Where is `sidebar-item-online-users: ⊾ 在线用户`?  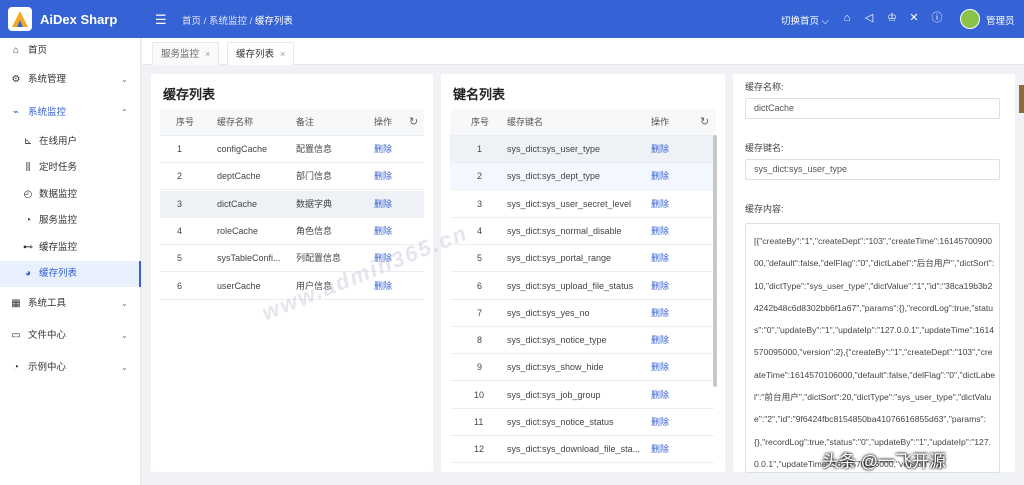 sidebar-item-online-users: ⊾ 在线用户 is located at coordinates (70, 142).